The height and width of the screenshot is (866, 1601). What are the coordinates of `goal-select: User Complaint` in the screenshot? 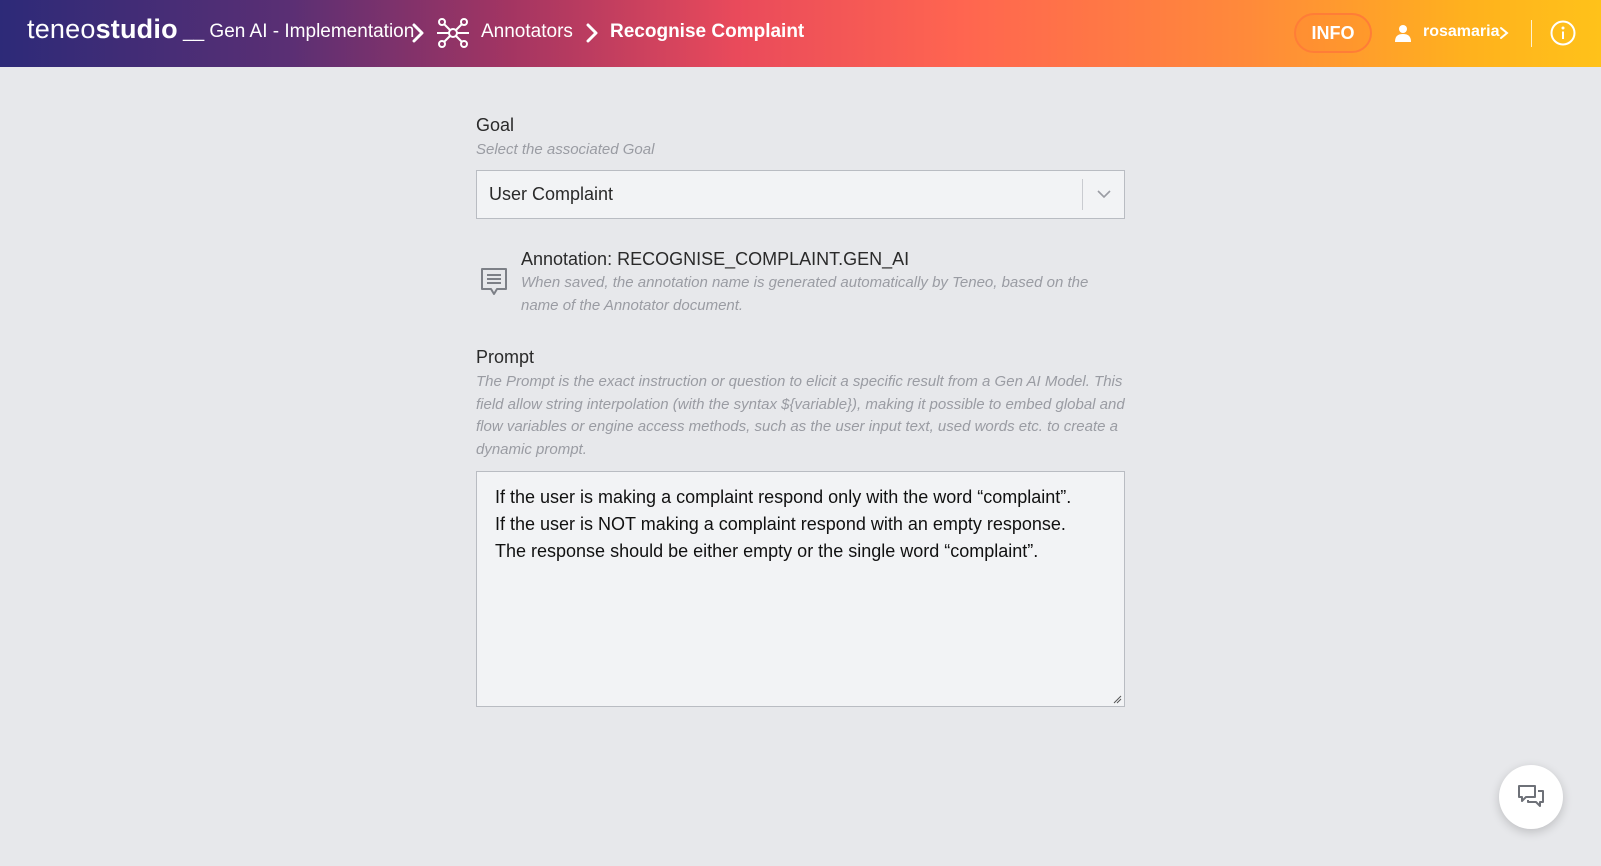 It's located at (800, 194).